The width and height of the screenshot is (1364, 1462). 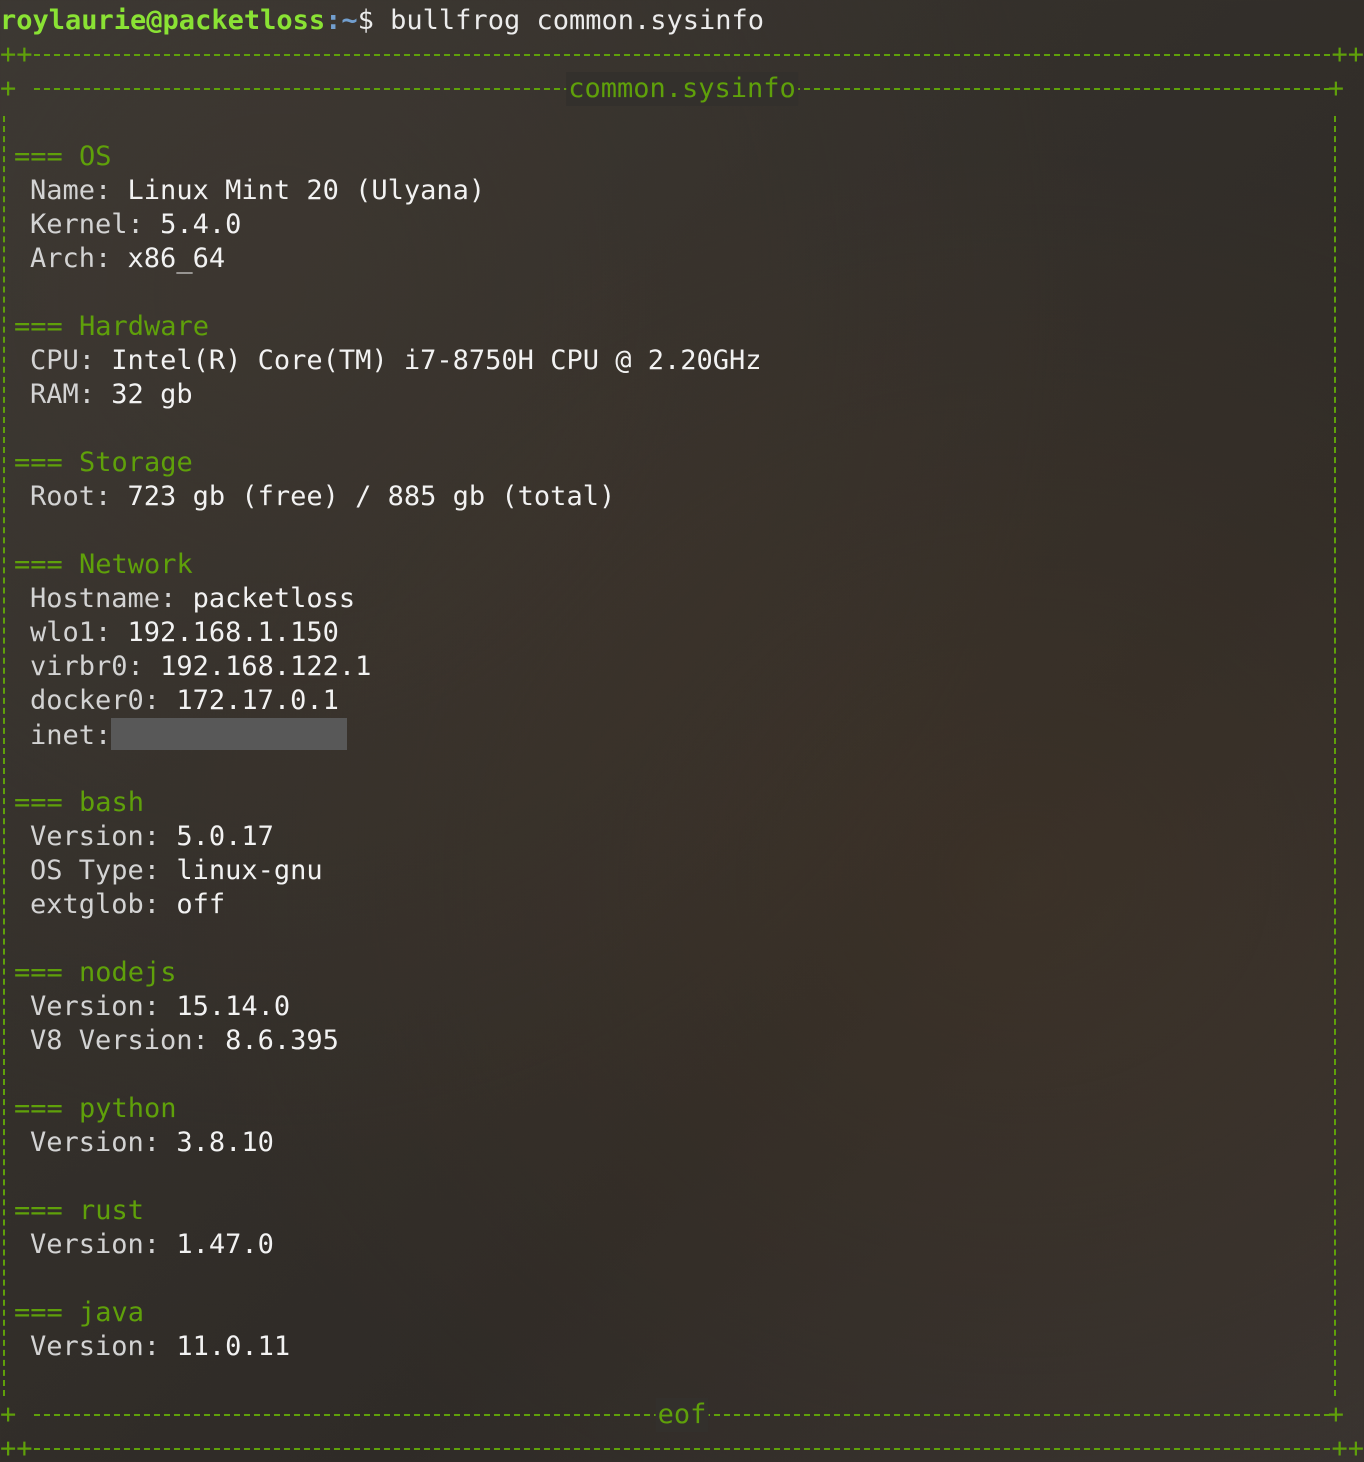 What do you see at coordinates (233, 1006) in the screenshot?
I see `nodejs-version-value: 15.14.0` at bounding box center [233, 1006].